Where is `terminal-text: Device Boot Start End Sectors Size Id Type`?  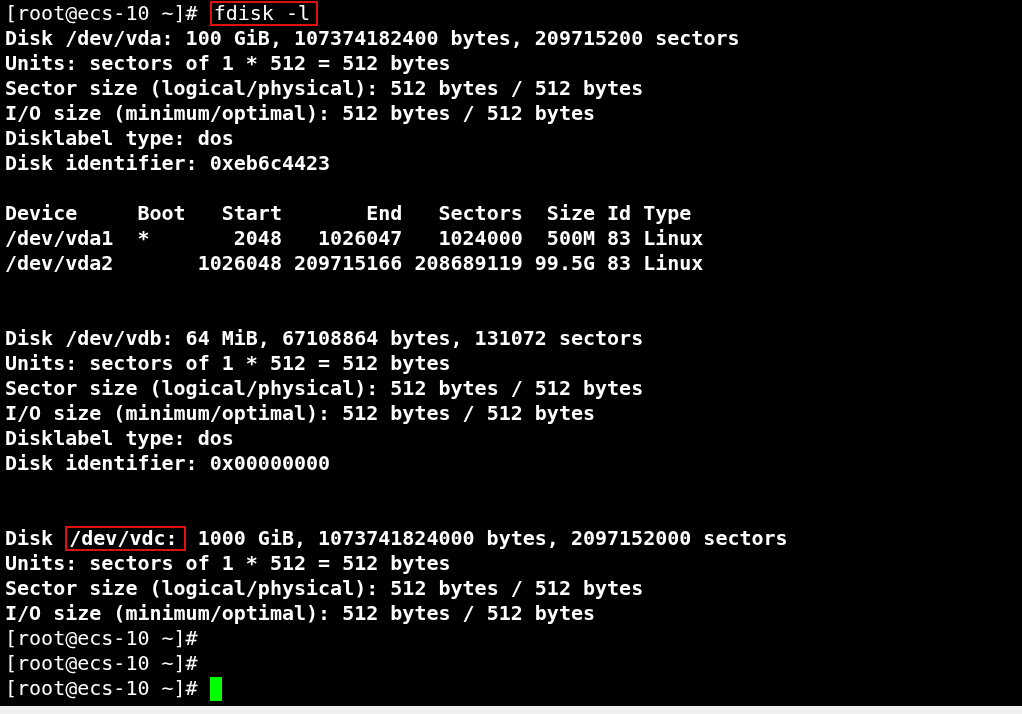 terminal-text: Device Boot Start End Sectors Size Id Type is located at coordinates (348, 213).